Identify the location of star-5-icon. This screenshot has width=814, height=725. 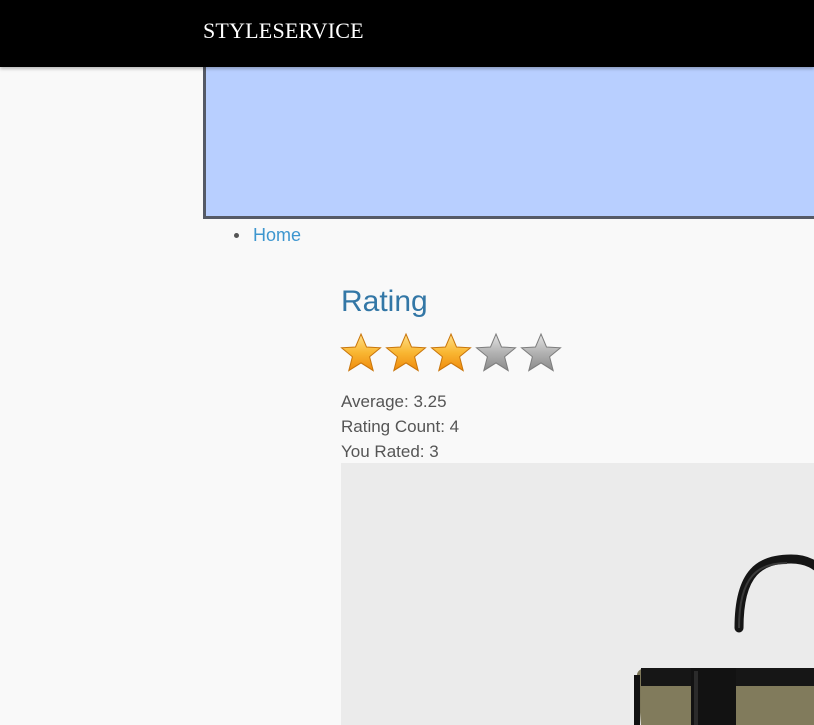
(541, 353).